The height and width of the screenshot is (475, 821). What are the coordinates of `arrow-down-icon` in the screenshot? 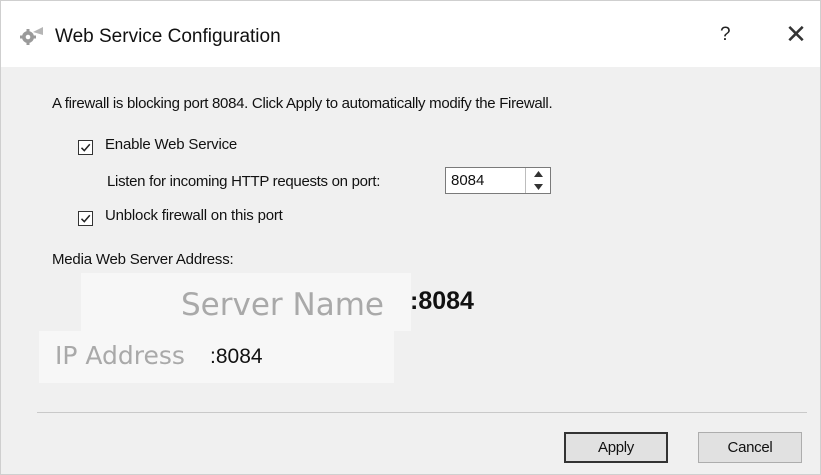 It's located at (538, 187).